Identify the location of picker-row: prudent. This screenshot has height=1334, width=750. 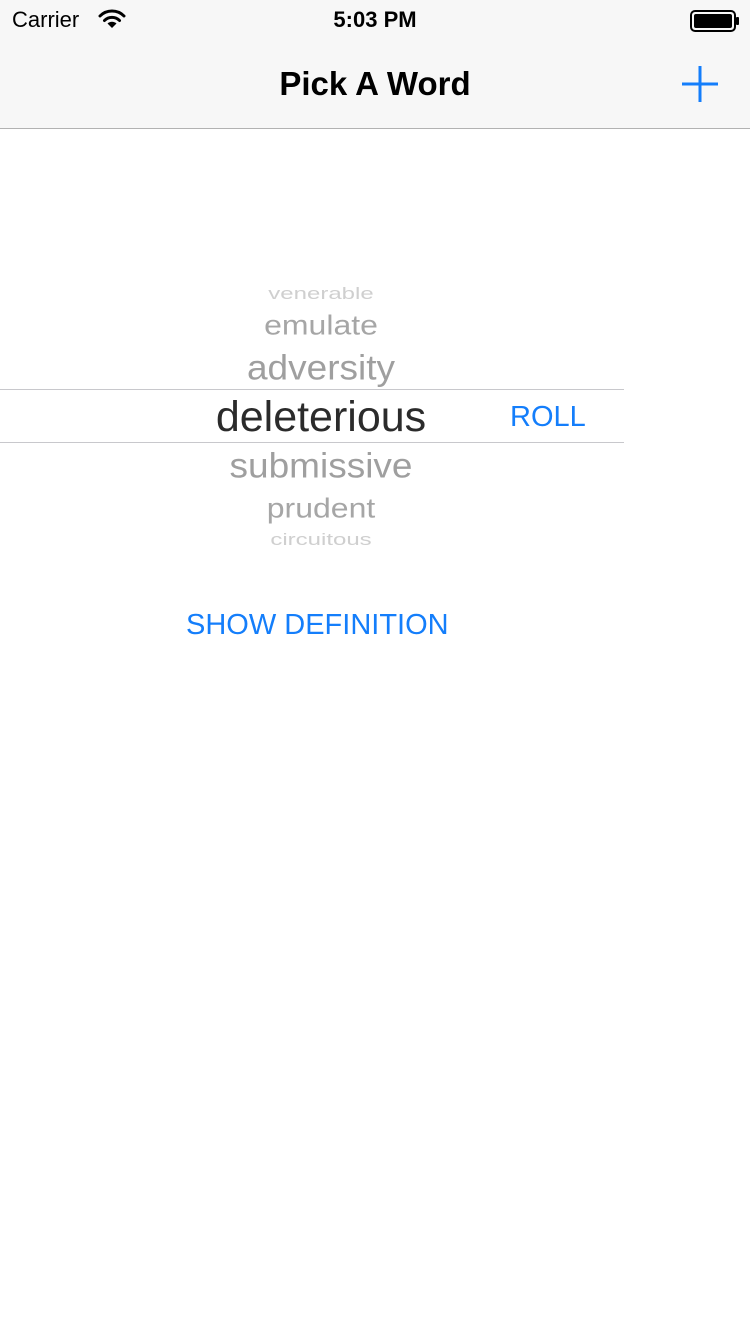
(321, 507).